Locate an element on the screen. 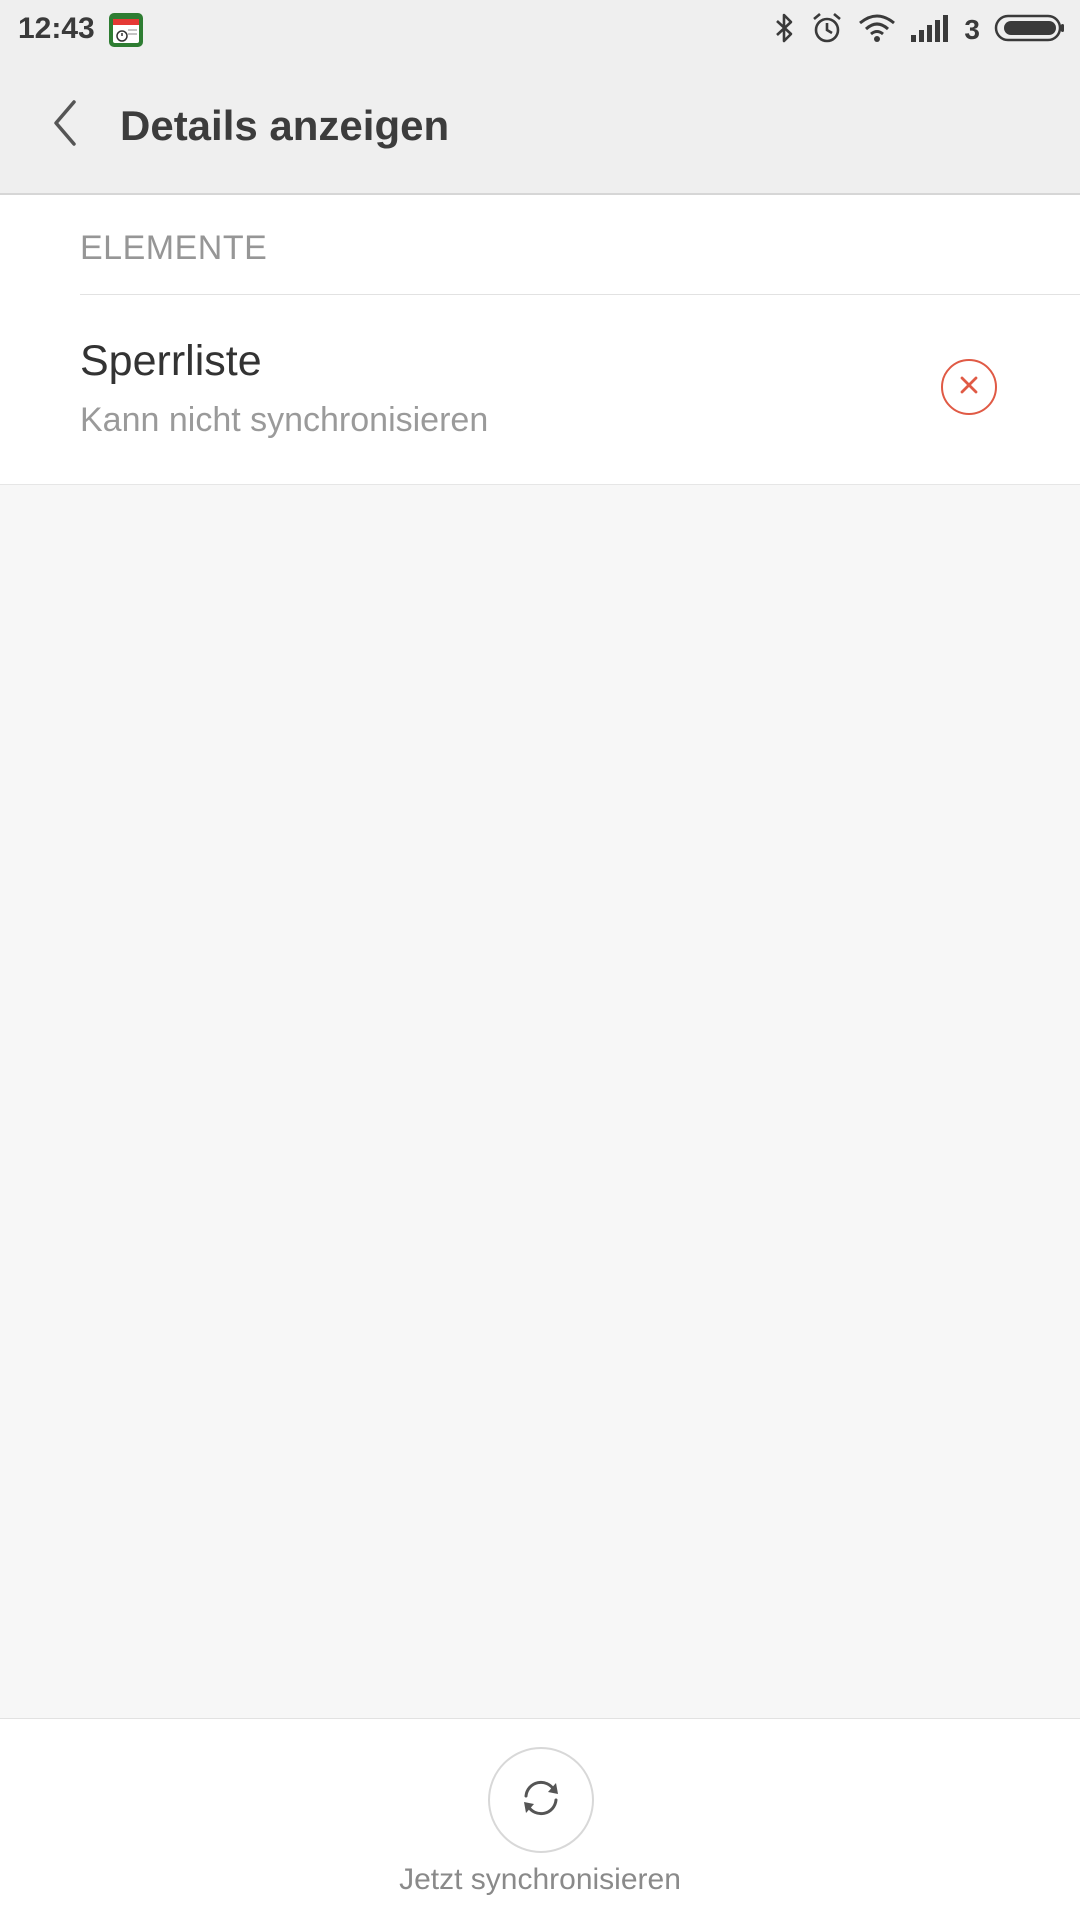  bluetooth-icon is located at coordinates (785, 30).